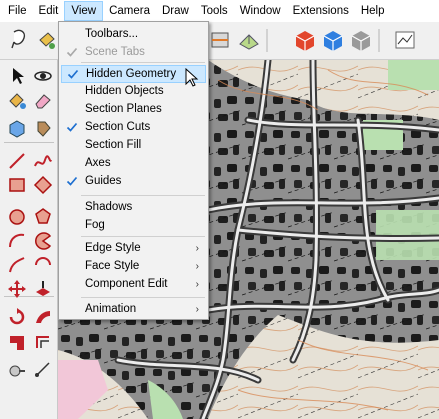 The height and width of the screenshot is (419, 439). What do you see at coordinates (133, 208) in the screenshot?
I see `menu-item-shadows: Shadows` at bounding box center [133, 208].